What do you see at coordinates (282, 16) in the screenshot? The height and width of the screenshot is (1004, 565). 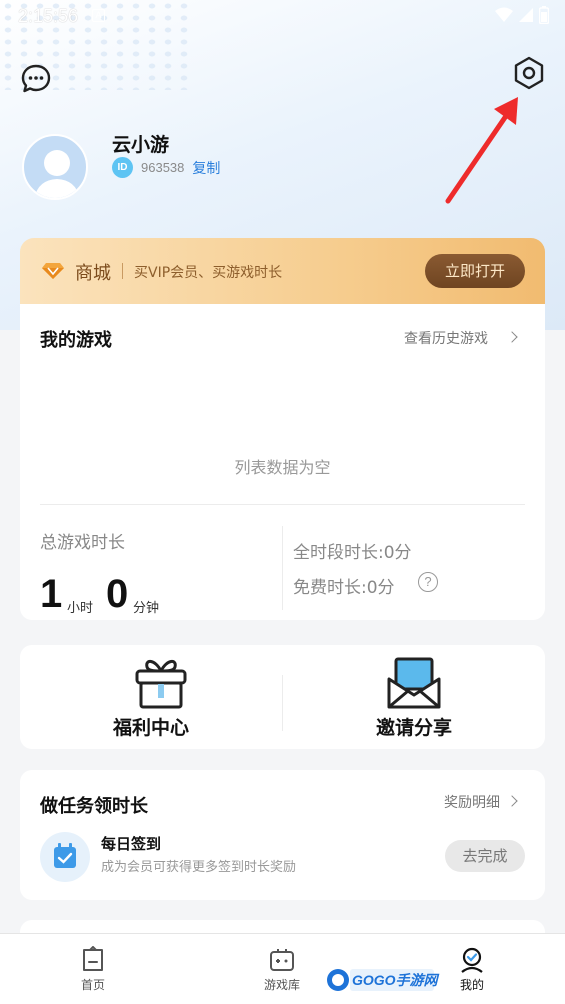 I see `status-bar: 2:15:56 A` at bounding box center [282, 16].